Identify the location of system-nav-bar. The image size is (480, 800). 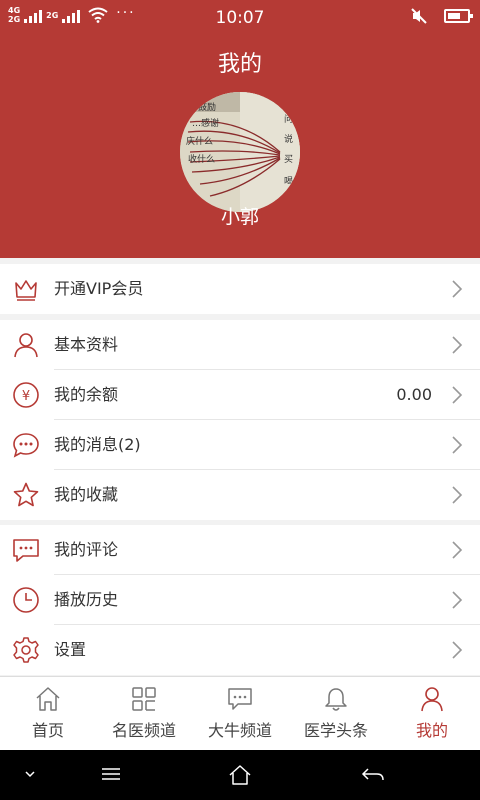
(240, 775).